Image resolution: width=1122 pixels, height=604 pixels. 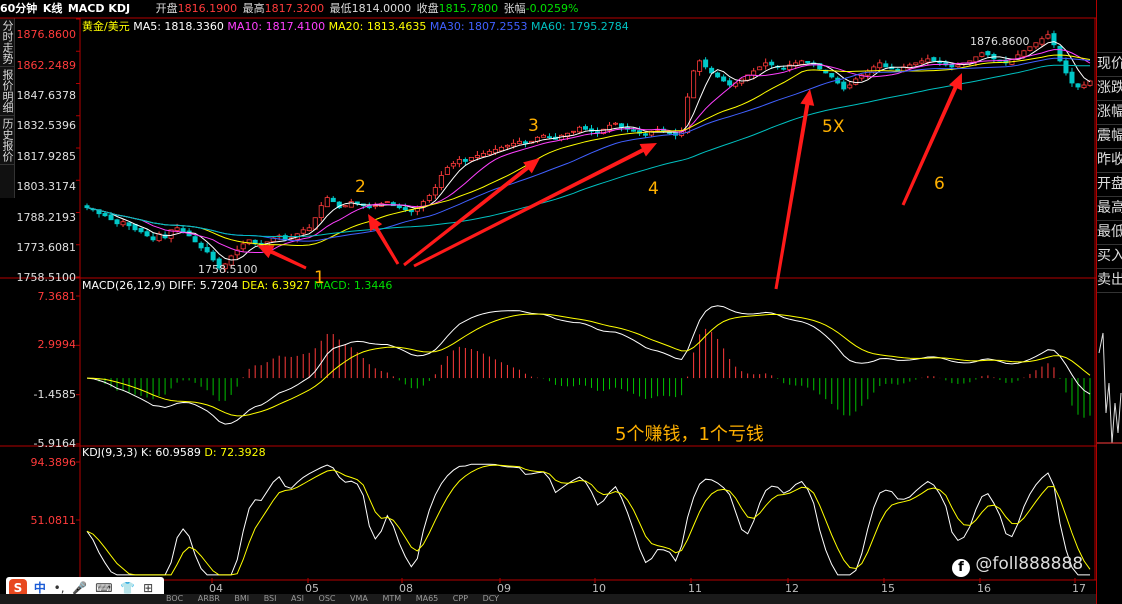 What do you see at coordinates (327, 598) in the screenshot?
I see `tab-indicator: OSC` at bounding box center [327, 598].